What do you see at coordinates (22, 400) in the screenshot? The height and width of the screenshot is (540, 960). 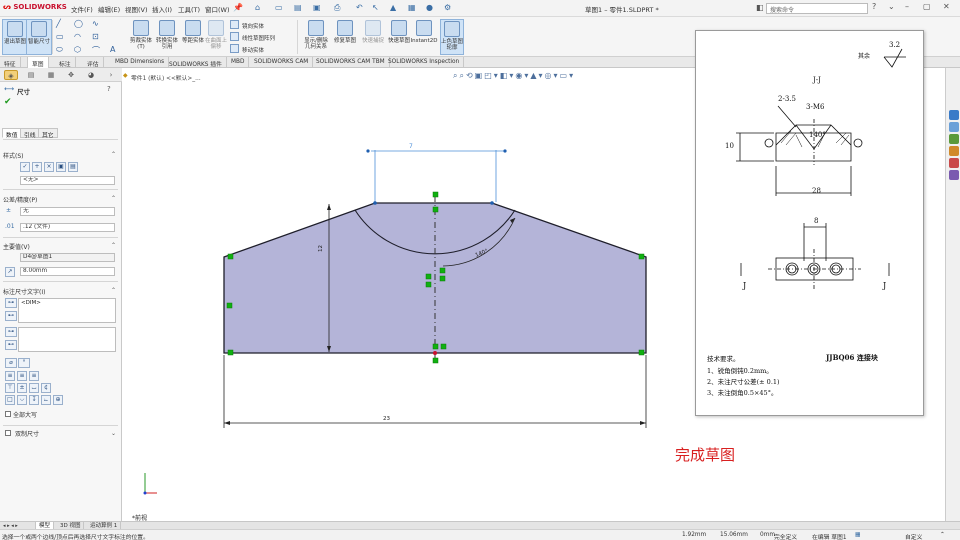 I see `symbol-countersink-icon: ⌵` at bounding box center [22, 400].